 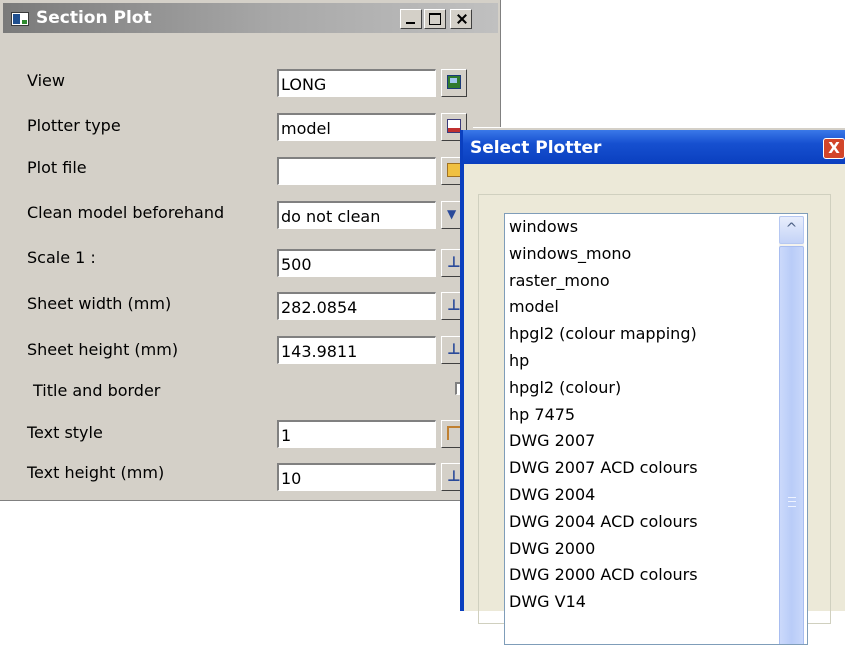 What do you see at coordinates (74, 125) in the screenshot?
I see `plotter-type-label: Plotter type` at bounding box center [74, 125].